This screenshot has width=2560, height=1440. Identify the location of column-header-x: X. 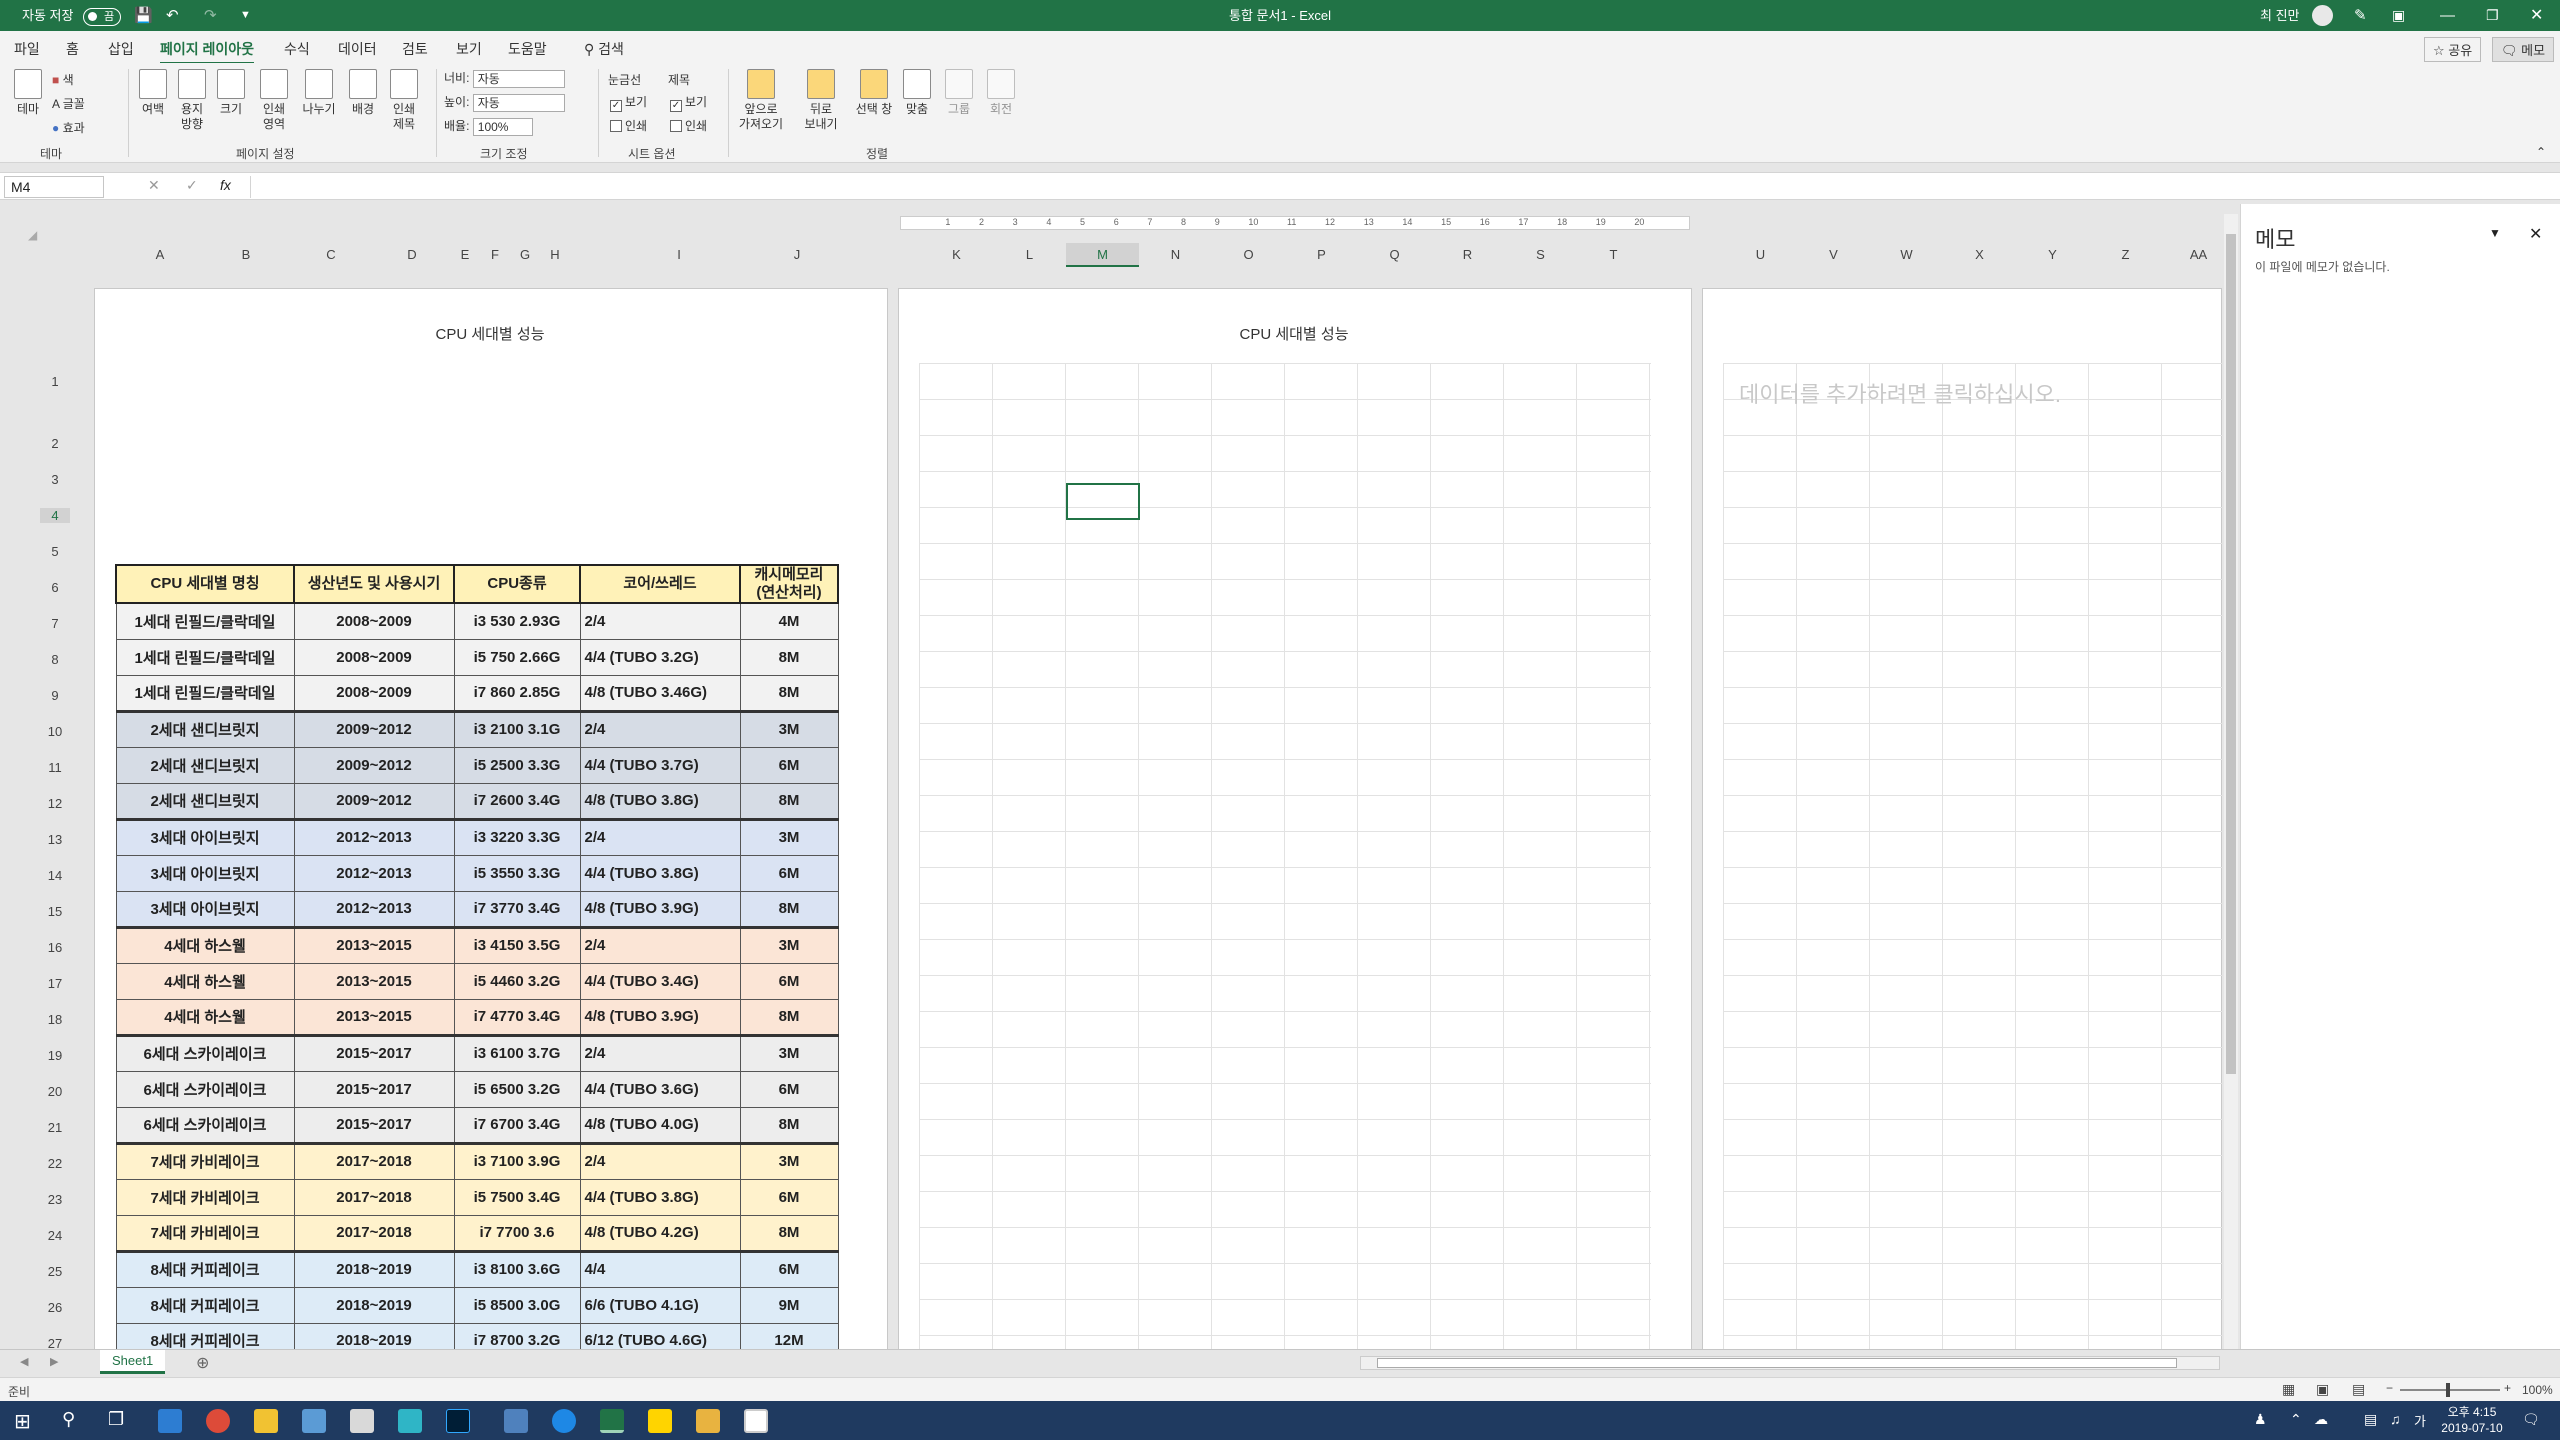
(1979, 255).